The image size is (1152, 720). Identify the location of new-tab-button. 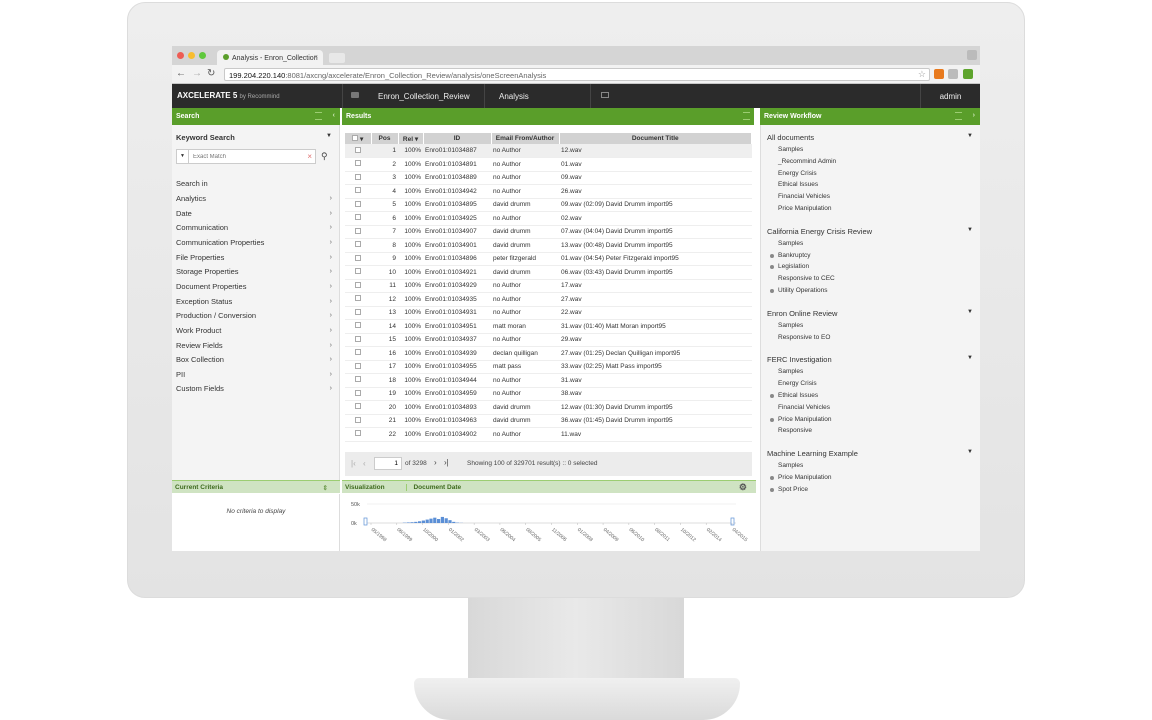
(337, 58).